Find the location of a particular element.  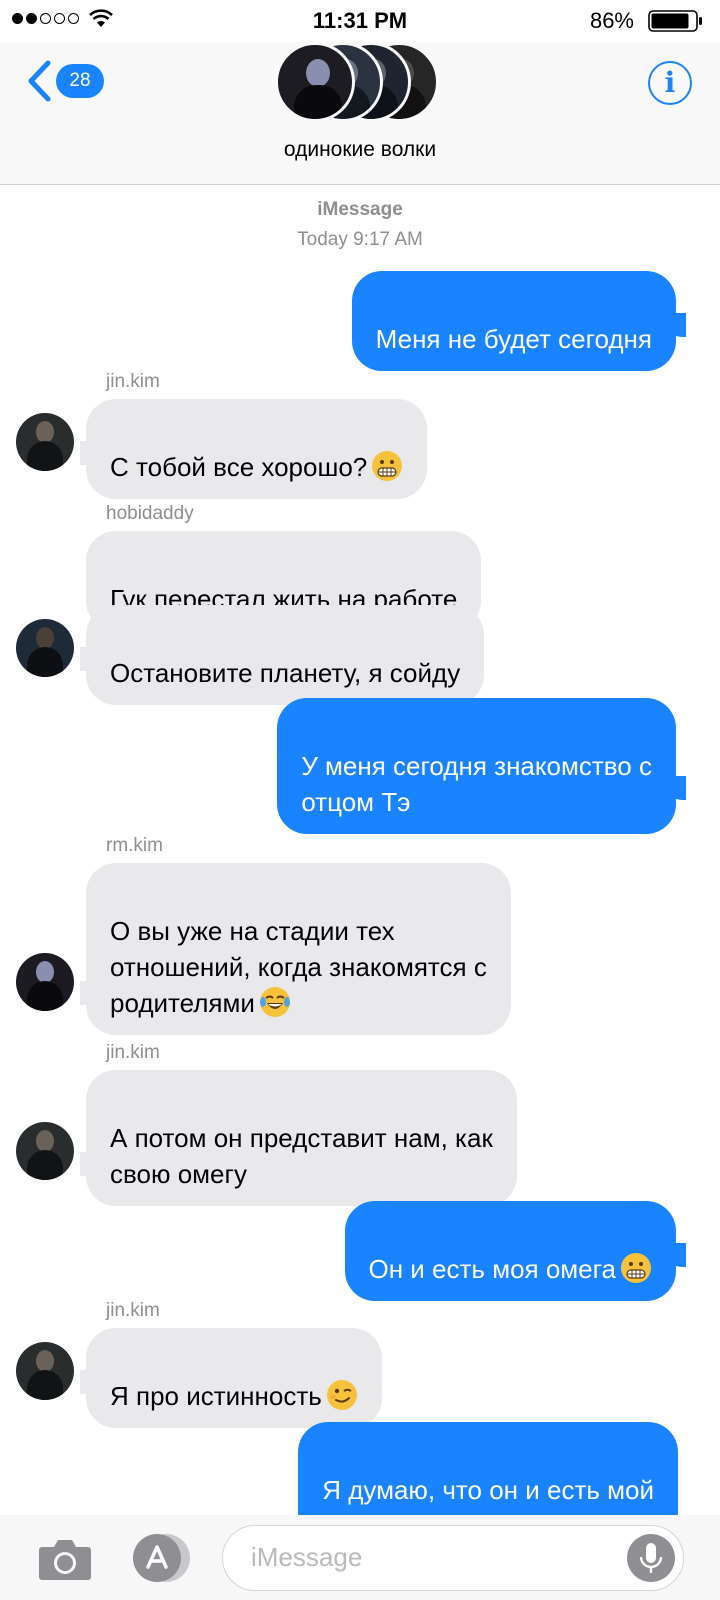

sender-name: hobidaddy is located at coordinates (150, 513).